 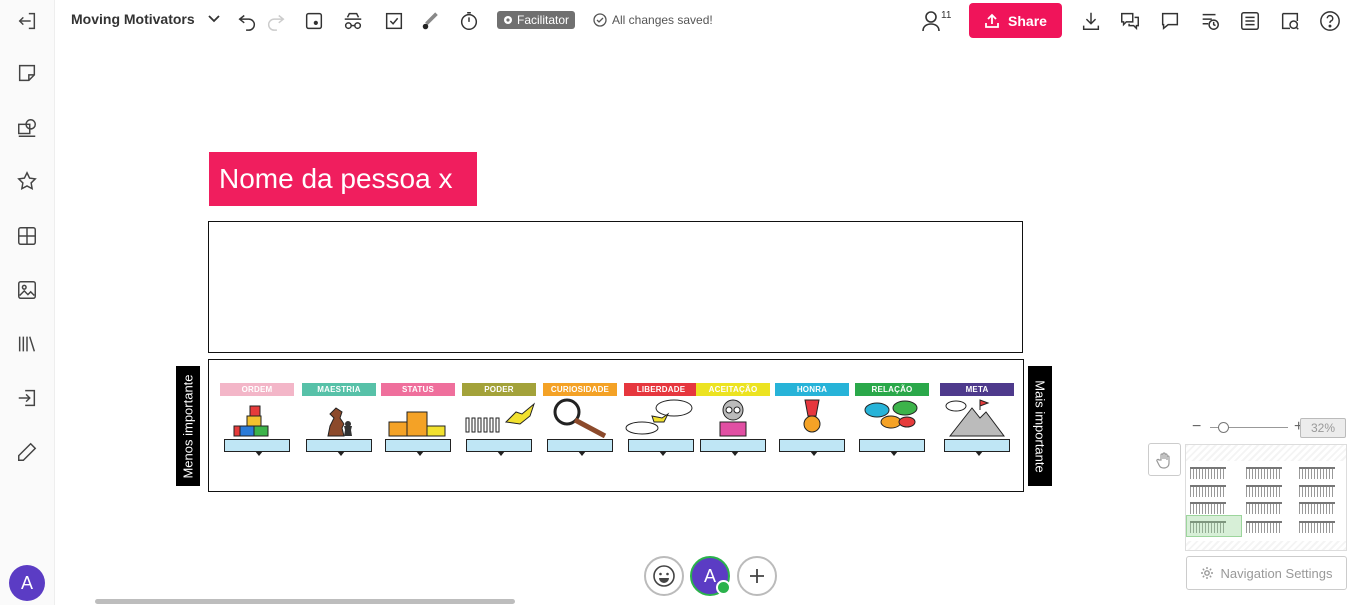 What do you see at coordinates (812, 416) in the screenshot?
I see `medal-icon` at bounding box center [812, 416].